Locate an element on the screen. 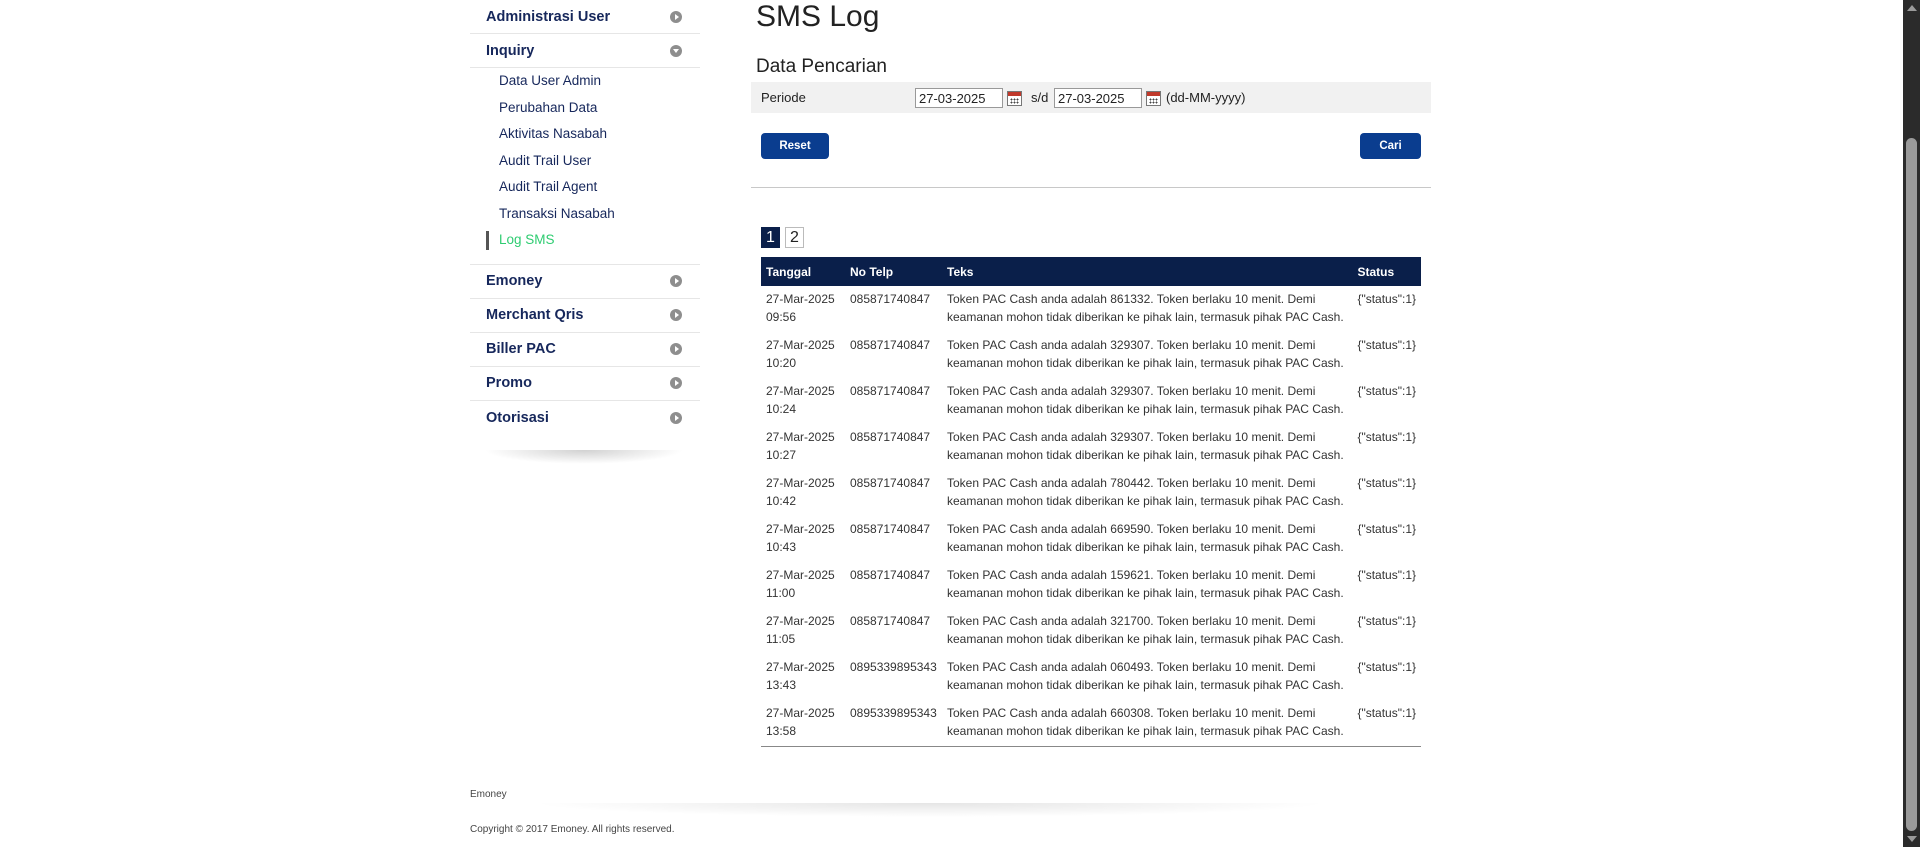 The image size is (1920, 847). sidebar-group-emoney: Emoney is located at coordinates (585, 282).